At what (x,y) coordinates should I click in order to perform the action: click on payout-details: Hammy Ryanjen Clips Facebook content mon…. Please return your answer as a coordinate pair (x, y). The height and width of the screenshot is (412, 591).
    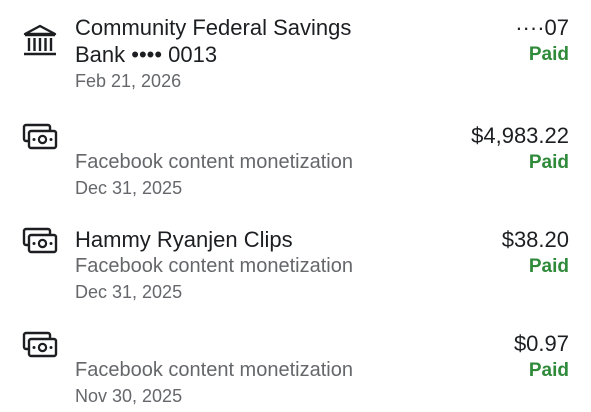
    Looking at the image, I should click on (240, 265).